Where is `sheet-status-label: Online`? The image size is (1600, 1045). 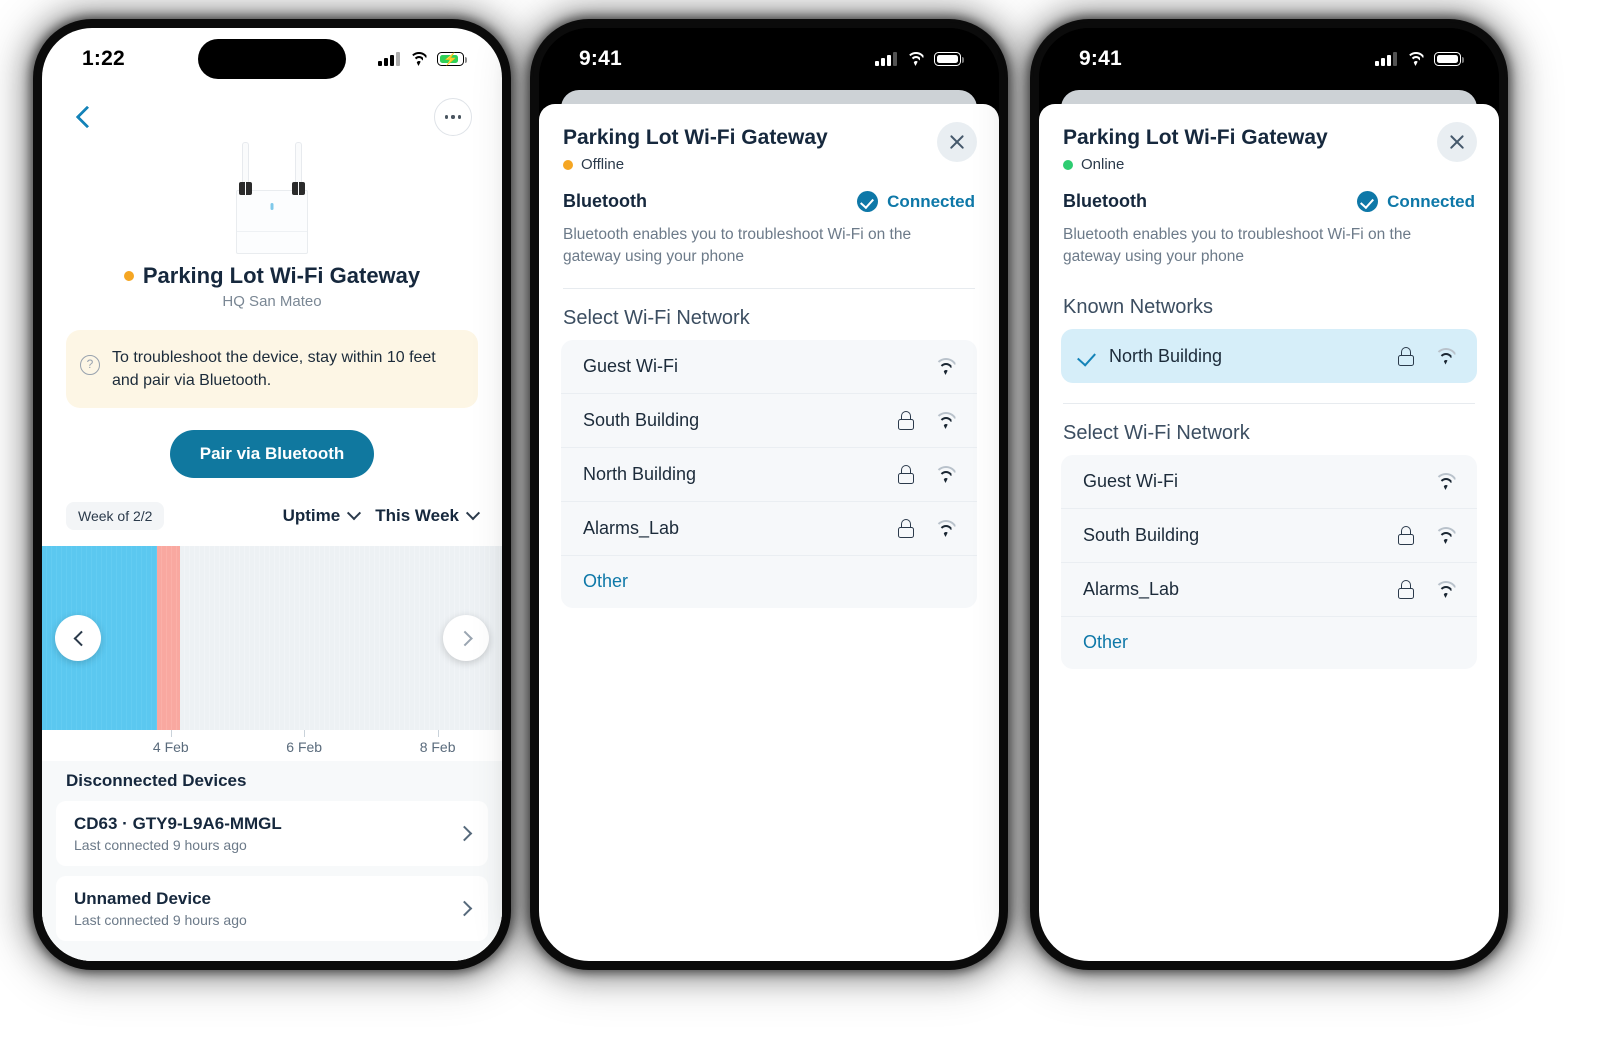
sheet-status-label: Online is located at coordinates (1103, 164).